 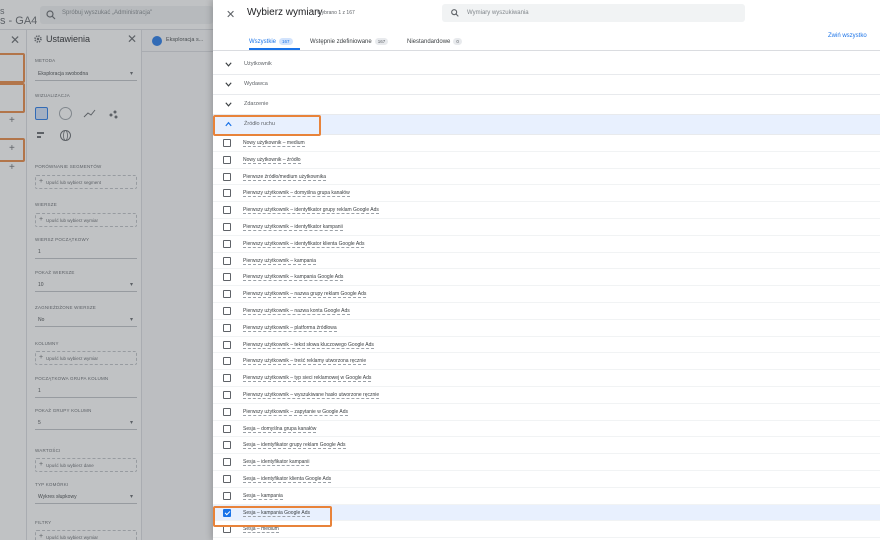 What do you see at coordinates (89, 113) in the screenshot?
I see `line-viz-icon` at bounding box center [89, 113].